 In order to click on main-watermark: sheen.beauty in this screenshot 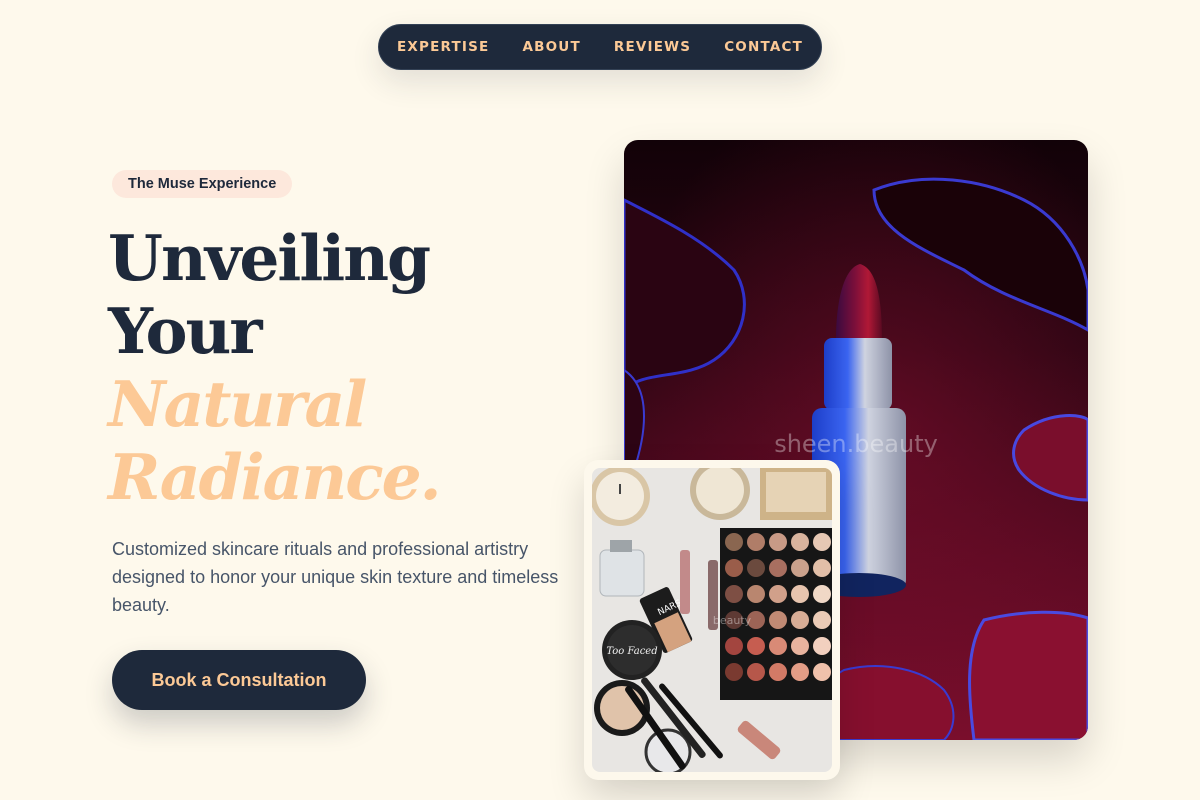, I will do `click(856, 444)`.